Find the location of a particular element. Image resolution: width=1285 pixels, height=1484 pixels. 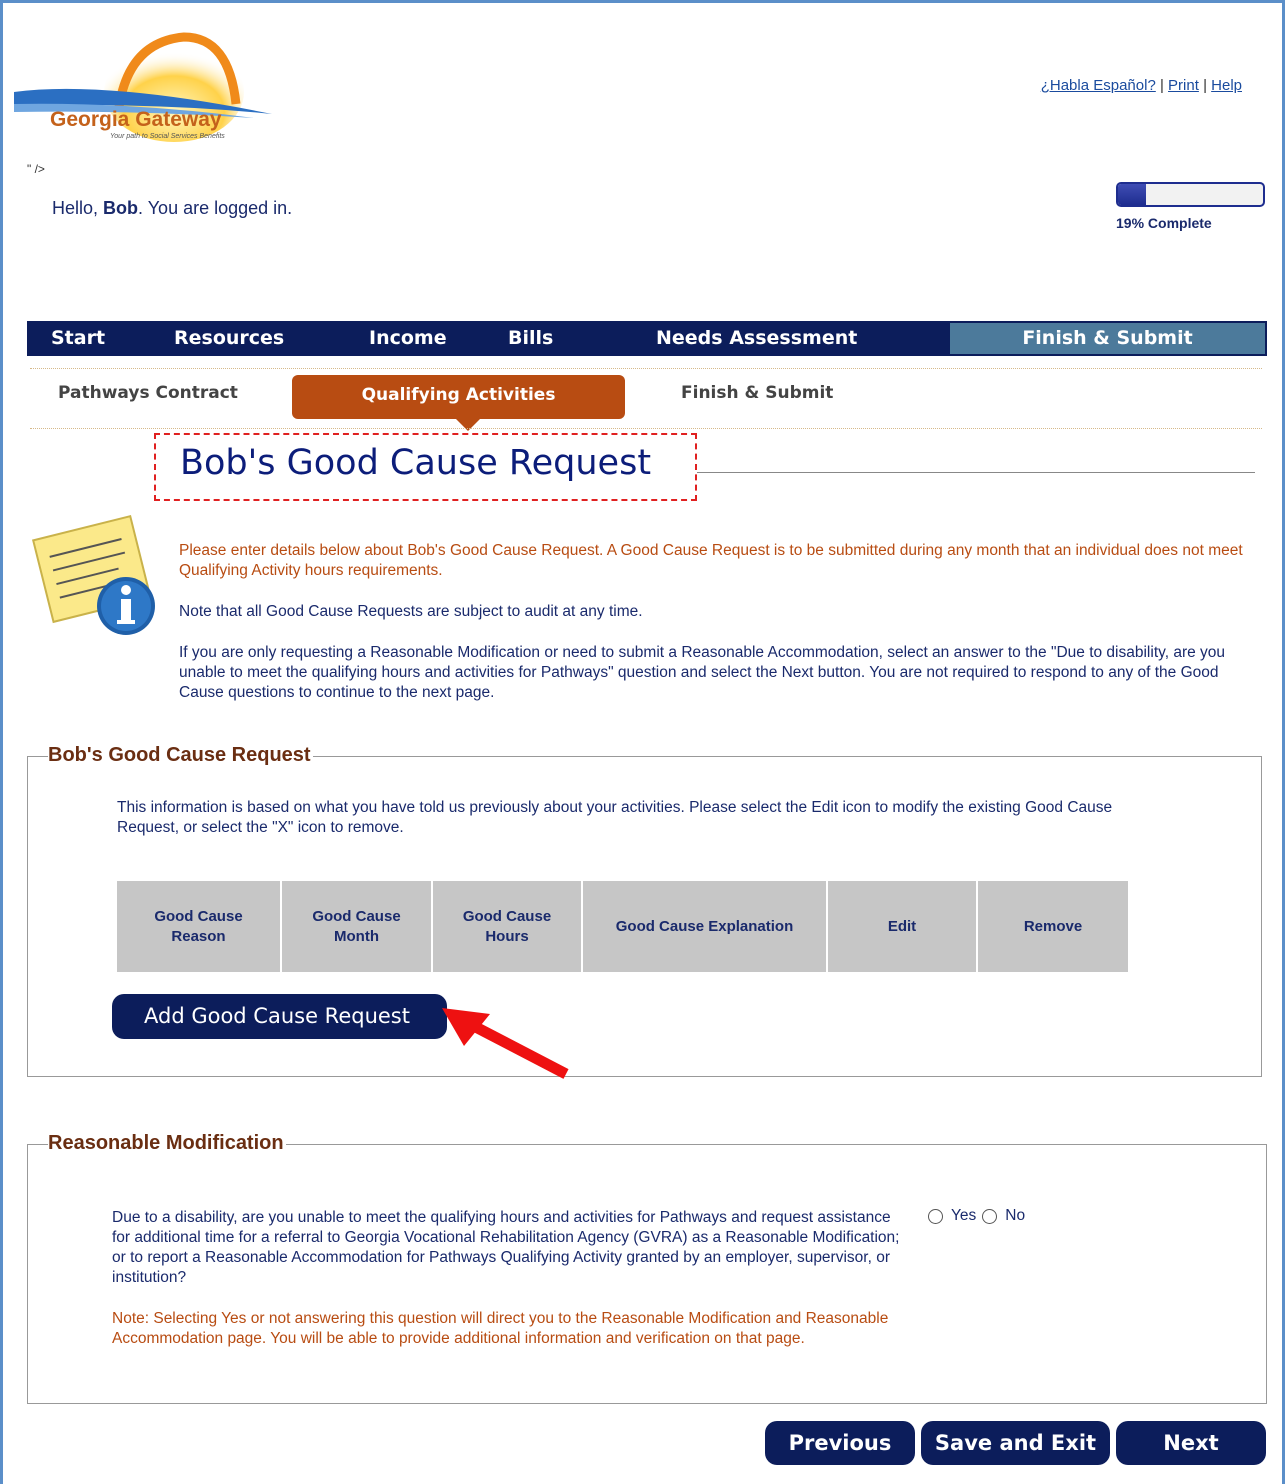

user-name: Bob is located at coordinates (121, 208).